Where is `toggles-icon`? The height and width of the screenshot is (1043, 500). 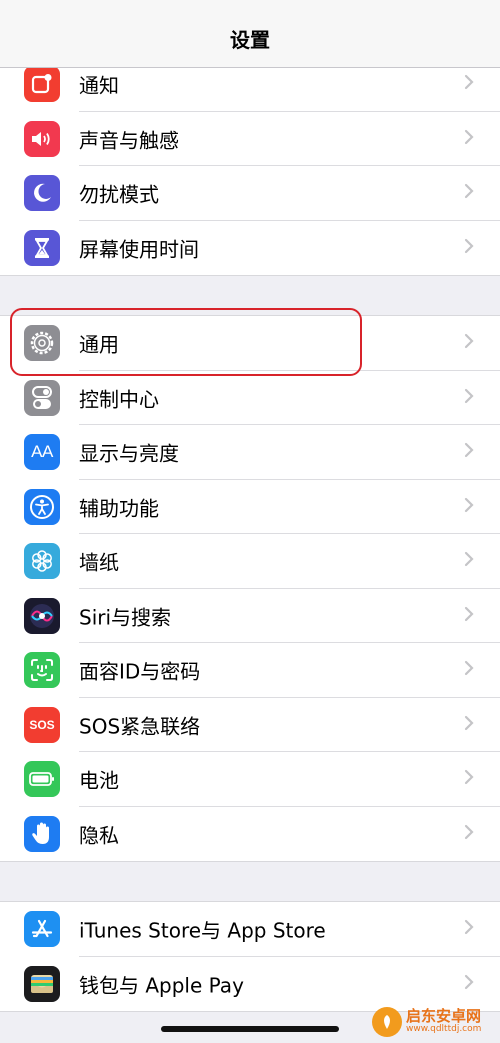
toggles-icon is located at coordinates (42, 397).